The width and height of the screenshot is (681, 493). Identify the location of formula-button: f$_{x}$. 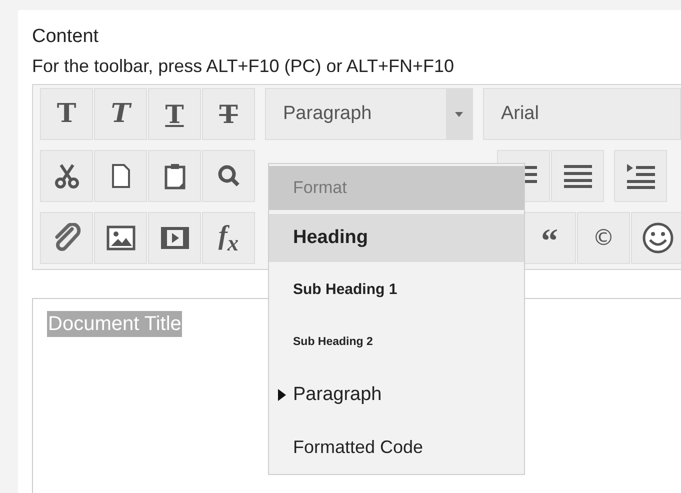
(228, 238).